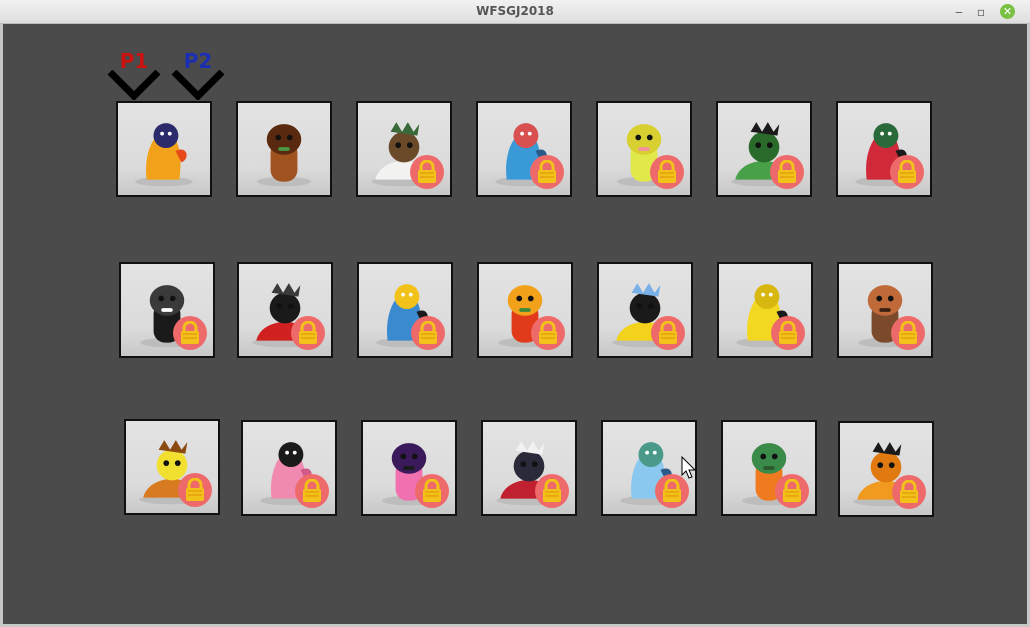 The height and width of the screenshot is (627, 1030). I want to click on tree-stump-character, so click(284, 155).